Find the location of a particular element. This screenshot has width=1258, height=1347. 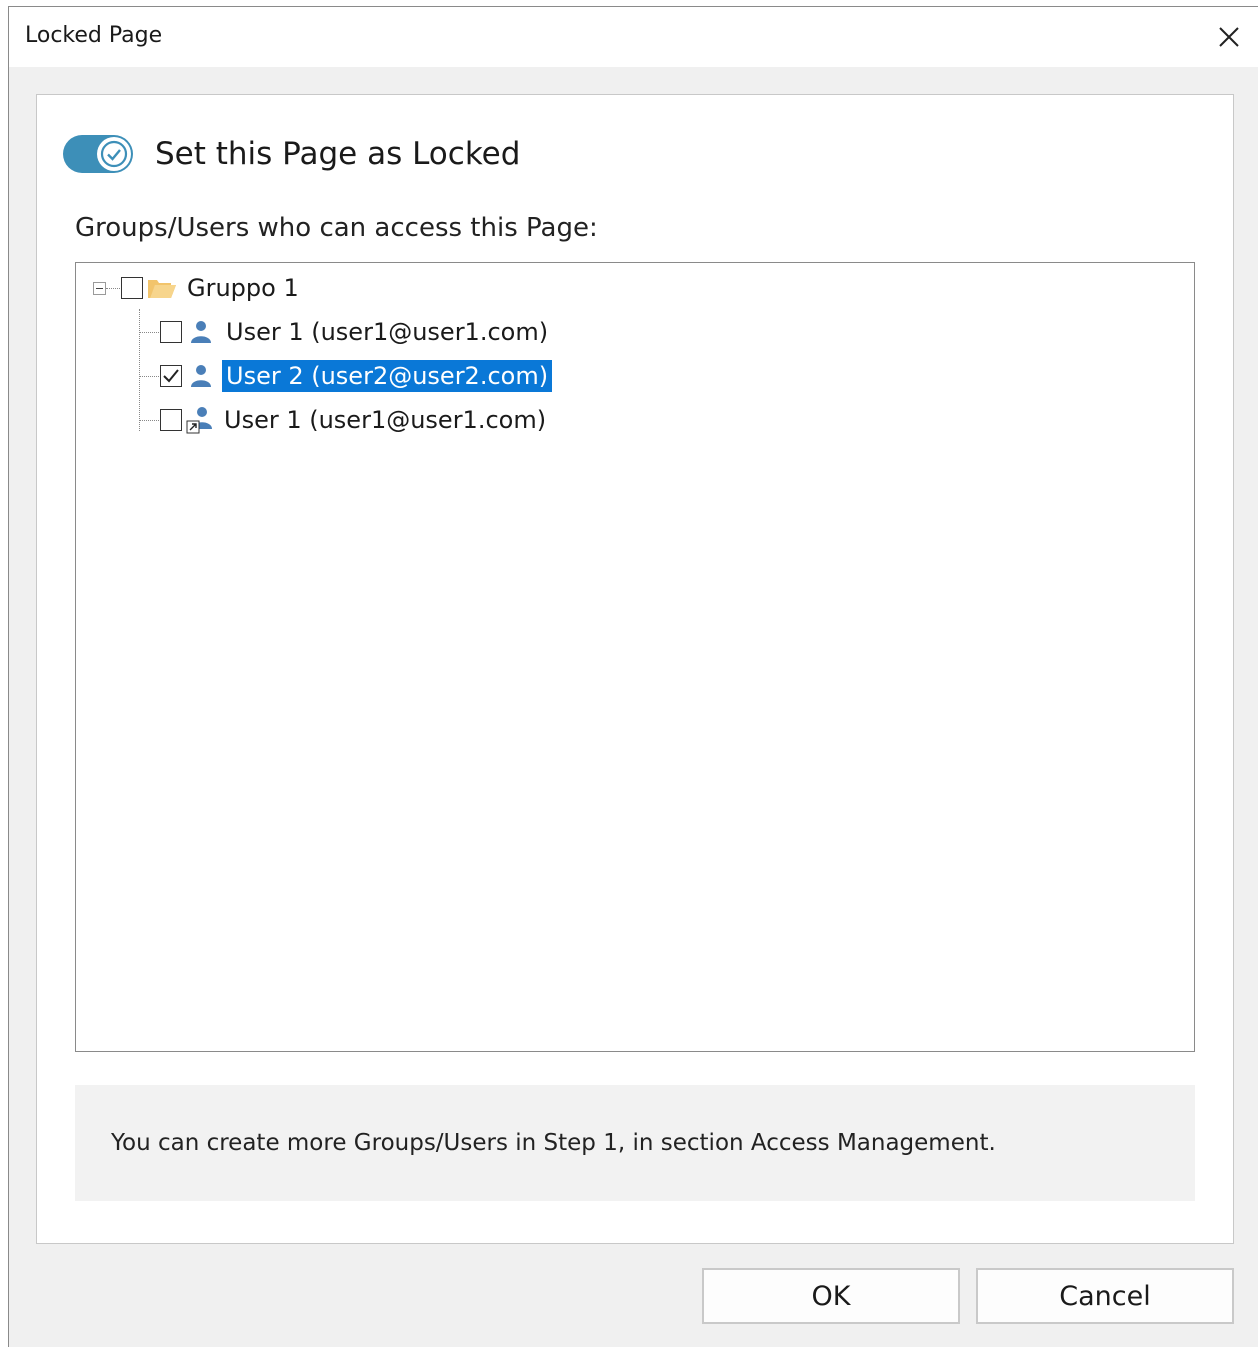

ok-button: OK is located at coordinates (831, 1296).